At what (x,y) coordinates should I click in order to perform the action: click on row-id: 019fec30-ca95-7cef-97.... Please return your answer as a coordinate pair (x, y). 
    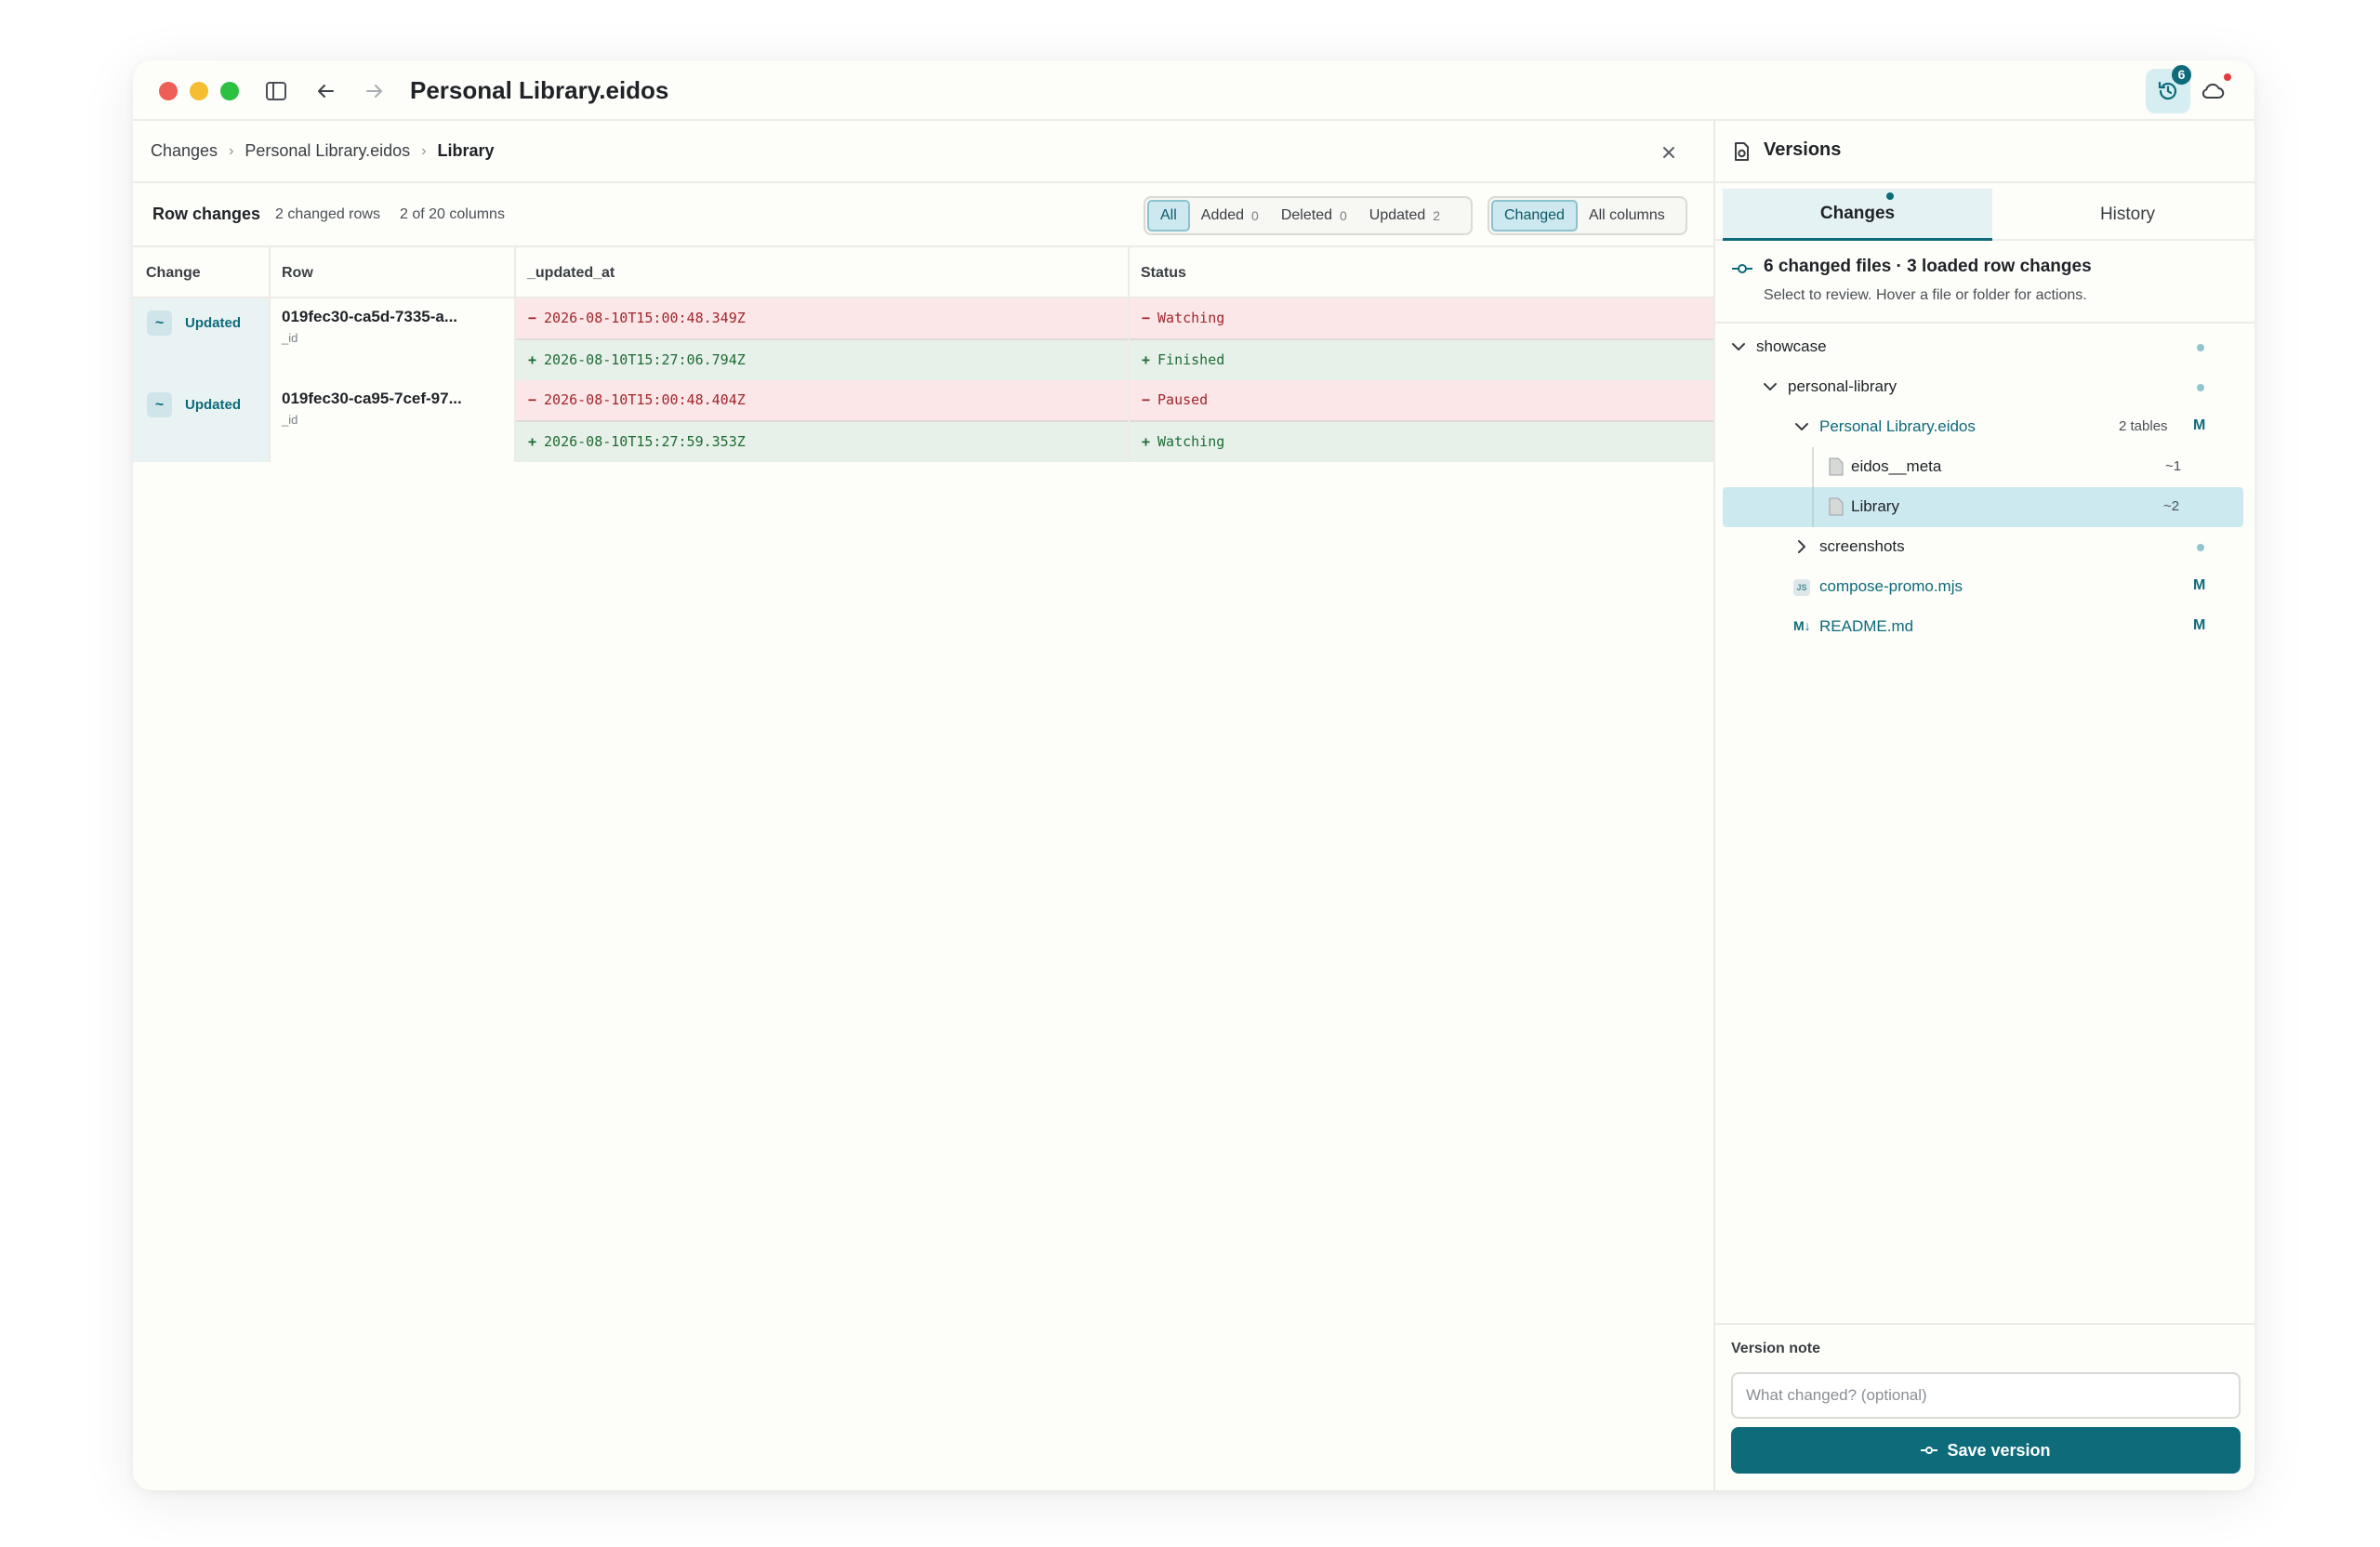
    Looking at the image, I should click on (372, 399).